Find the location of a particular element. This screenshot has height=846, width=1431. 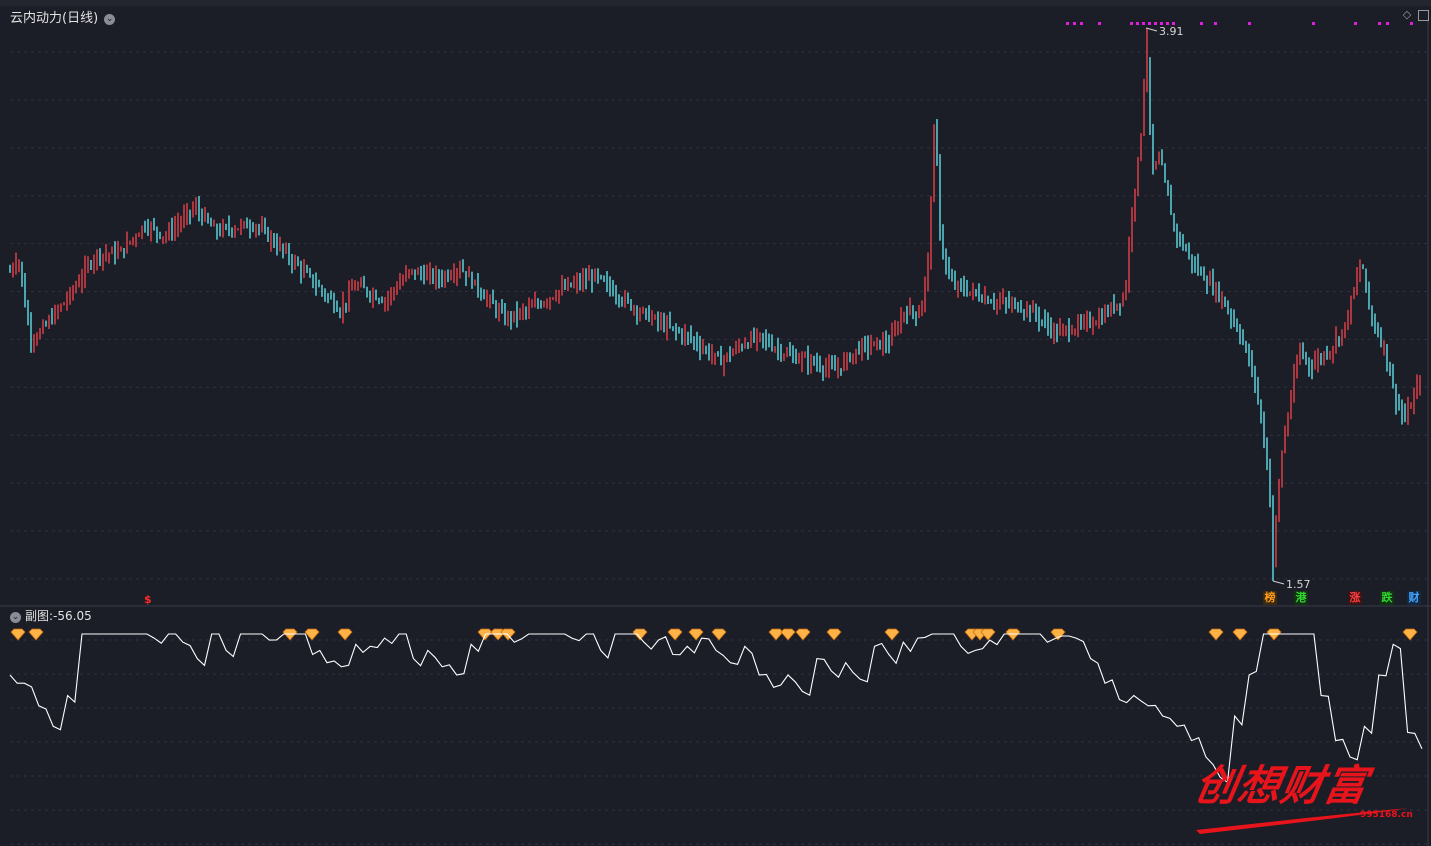

low-leader is located at coordinates (1278, 582).